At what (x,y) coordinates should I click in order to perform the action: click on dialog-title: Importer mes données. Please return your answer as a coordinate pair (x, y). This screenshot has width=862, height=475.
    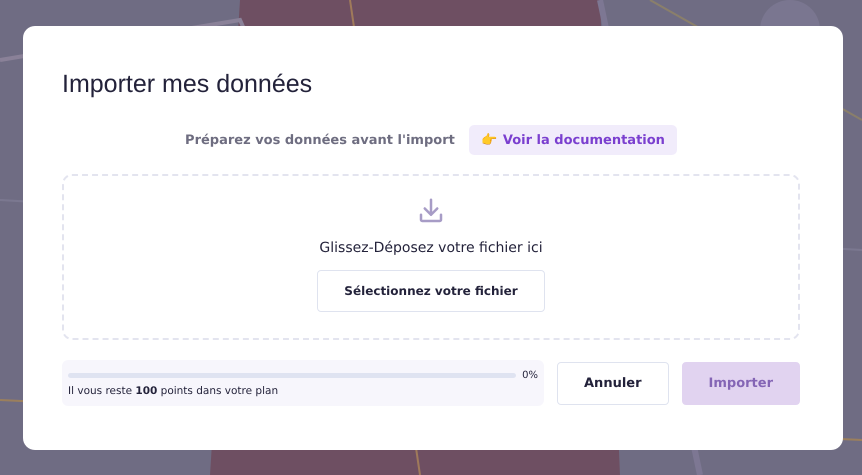
    Looking at the image, I should click on (188, 84).